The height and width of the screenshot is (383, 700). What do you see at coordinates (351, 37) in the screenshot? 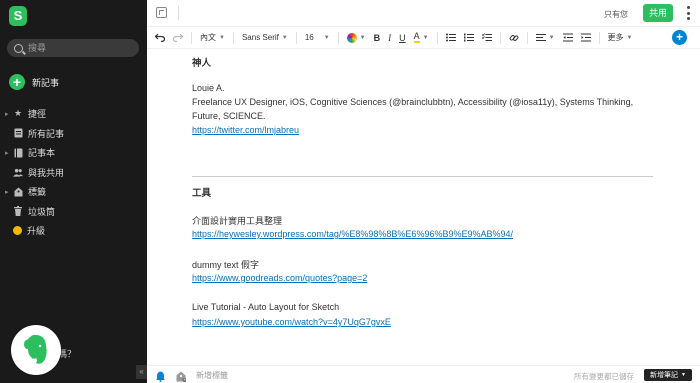
I see `color-wheel-icon` at bounding box center [351, 37].